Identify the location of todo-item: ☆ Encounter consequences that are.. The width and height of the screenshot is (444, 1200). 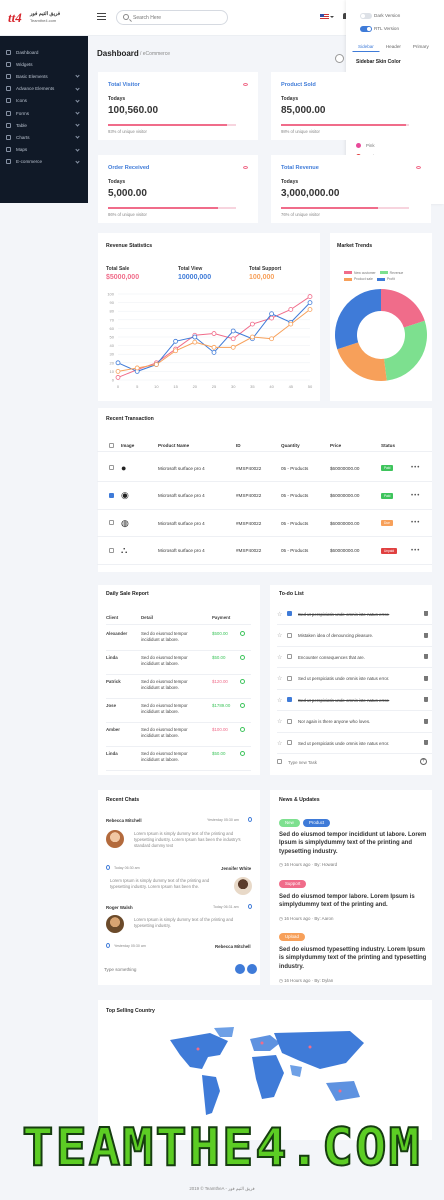
(354, 657).